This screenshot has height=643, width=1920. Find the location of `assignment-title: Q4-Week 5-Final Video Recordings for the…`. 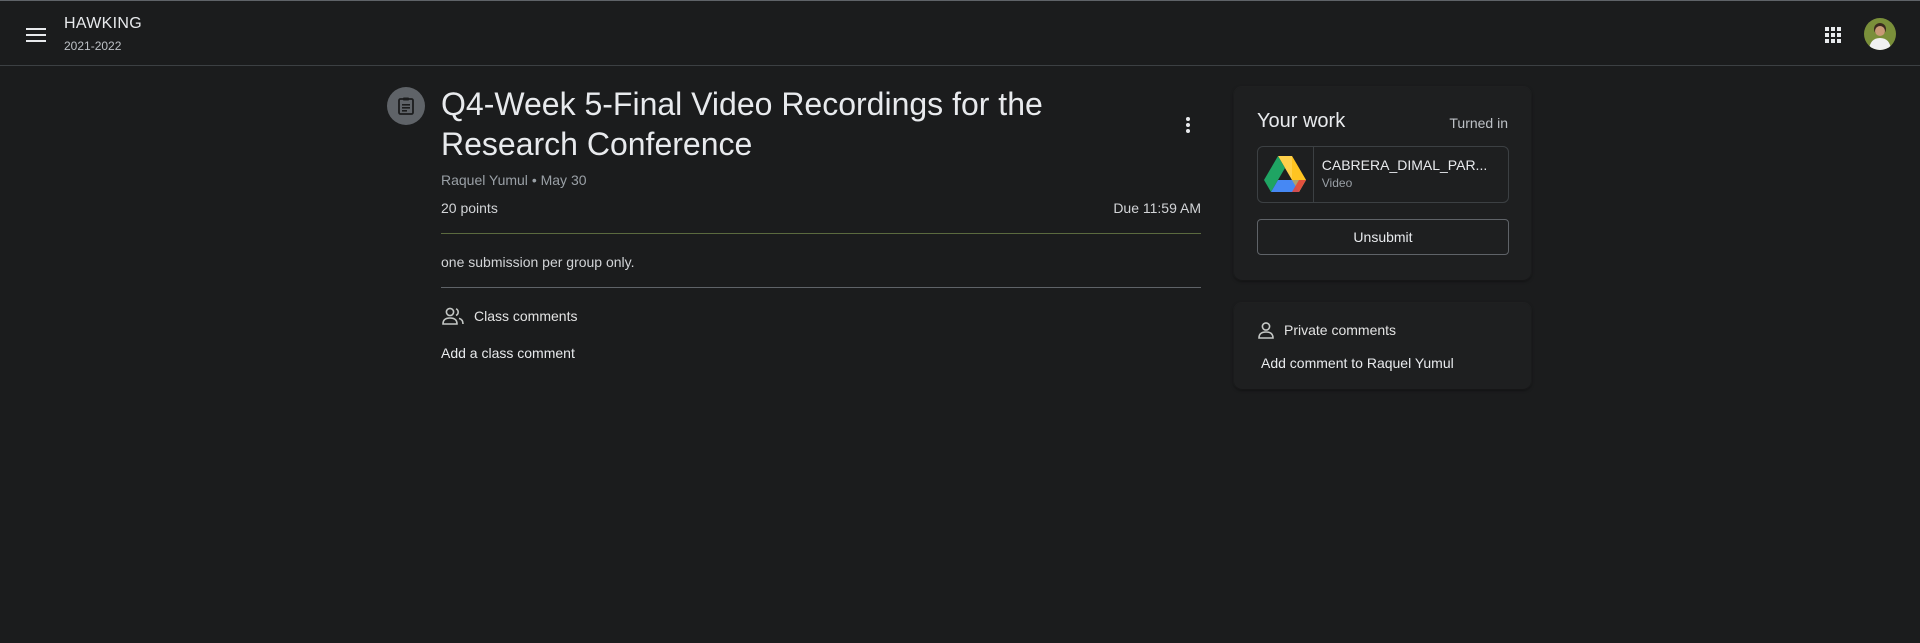

assignment-title: Q4-Week 5-Final Video Recordings for the… is located at coordinates (742, 124).